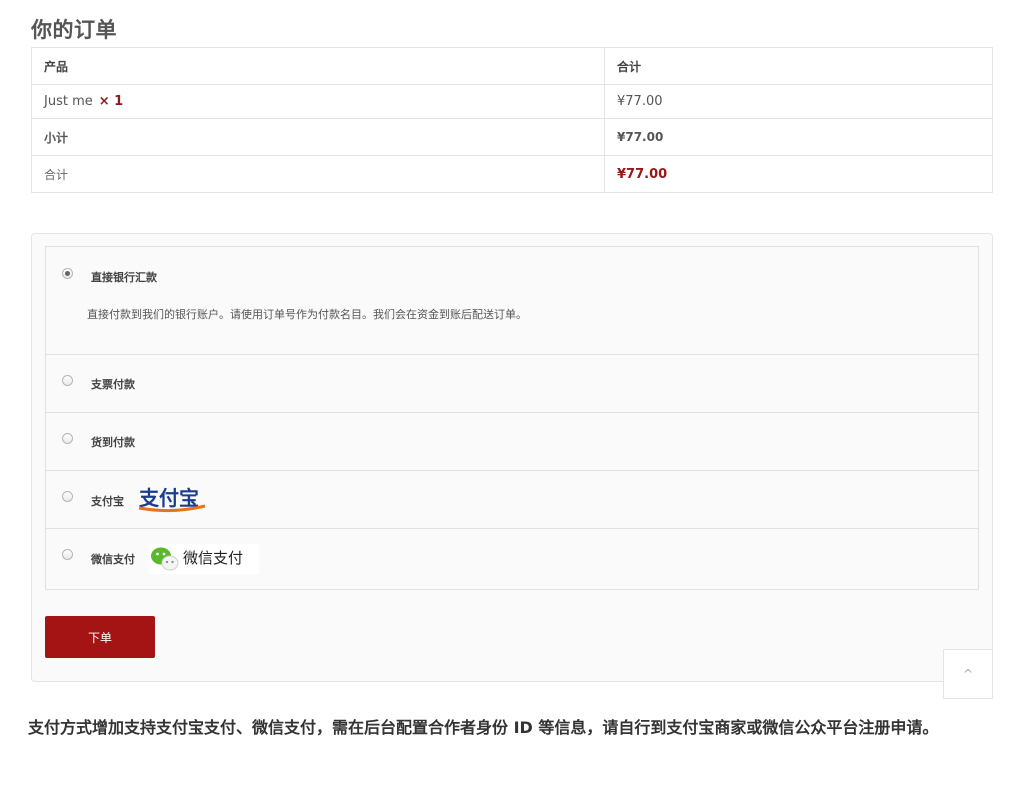  What do you see at coordinates (318, 66) in the screenshot?
I see `header-product: 产品` at bounding box center [318, 66].